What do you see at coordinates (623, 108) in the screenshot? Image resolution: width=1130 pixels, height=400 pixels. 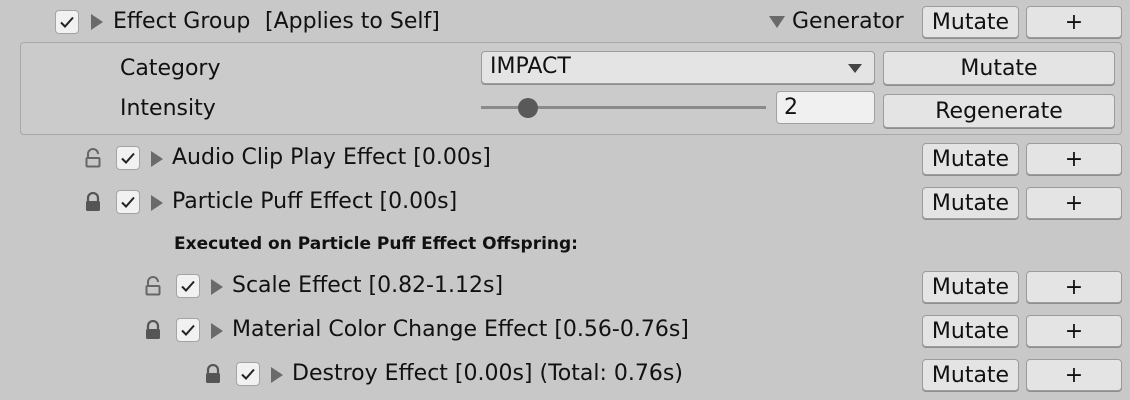 I see `intensity-slider` at bounding box center [623, 108].